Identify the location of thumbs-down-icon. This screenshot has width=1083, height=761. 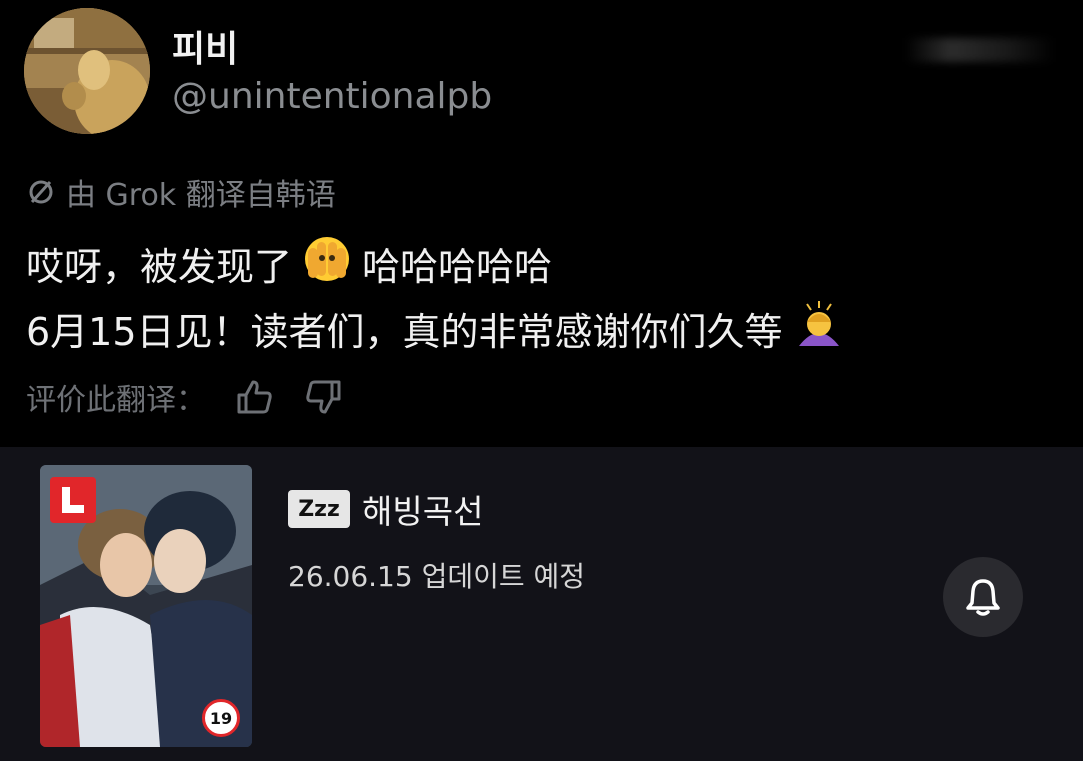
(323, 397).